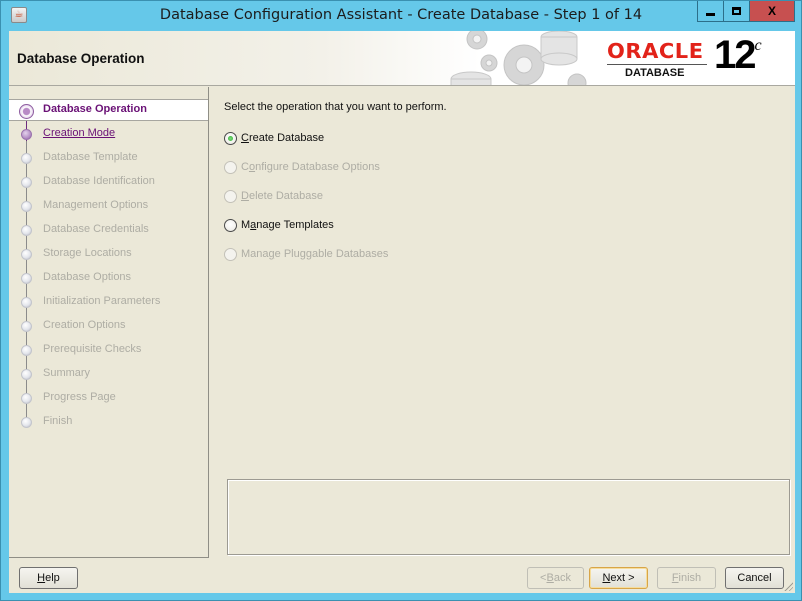 The image size is (802, 601). What do you see at coordinates (690, 578) in the screenshot?
I see `button-text: inish` at bounding box center [690, 578].